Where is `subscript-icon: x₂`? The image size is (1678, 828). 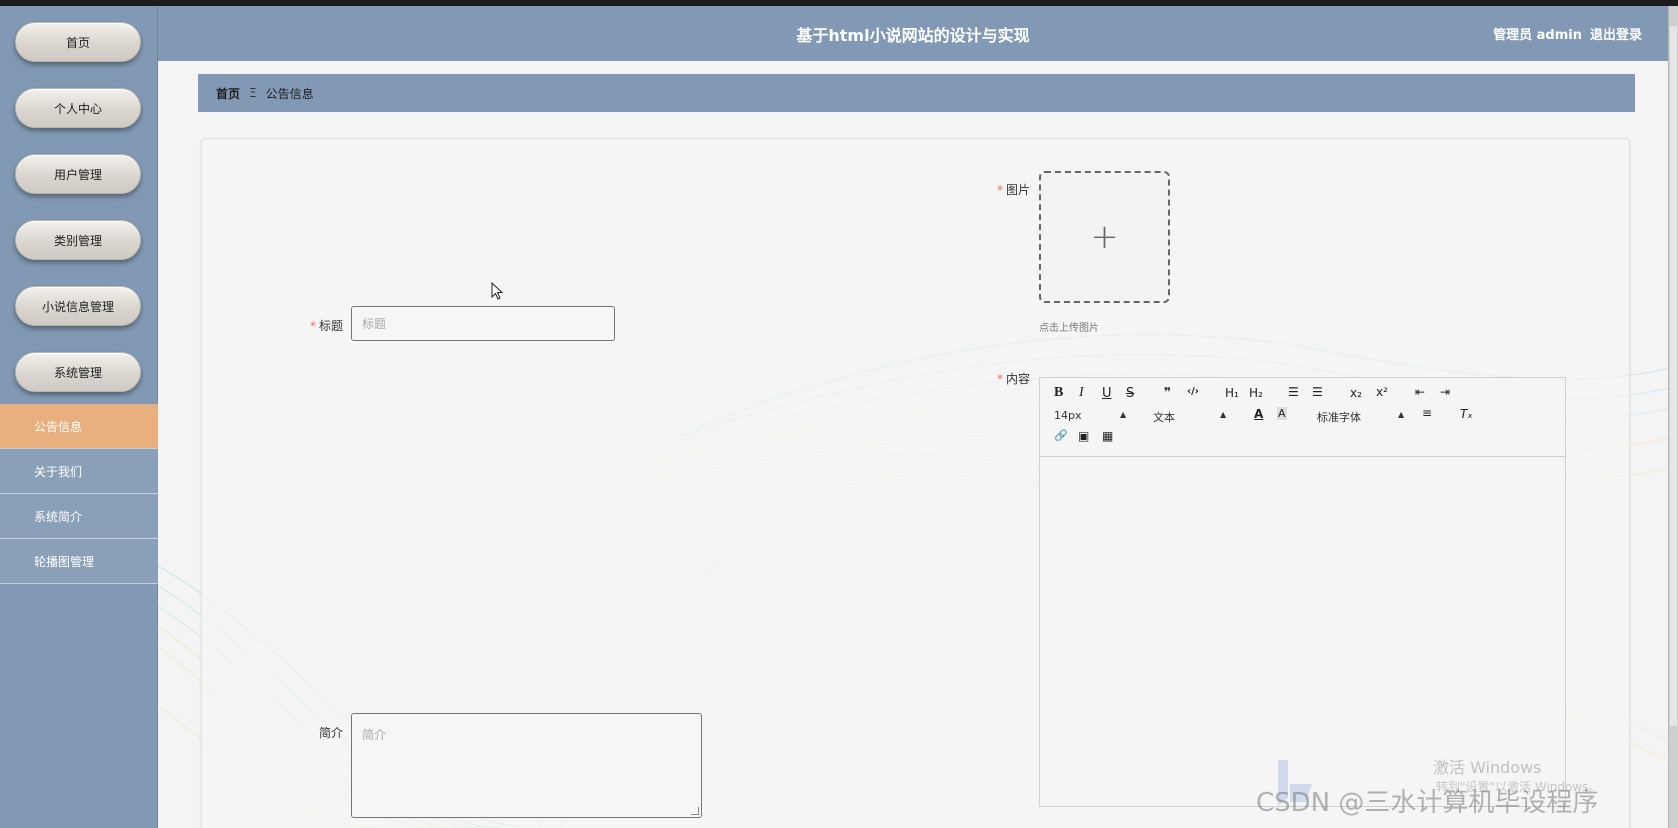 subscript-icon: x₂ is located at coordinates (1356, 393).